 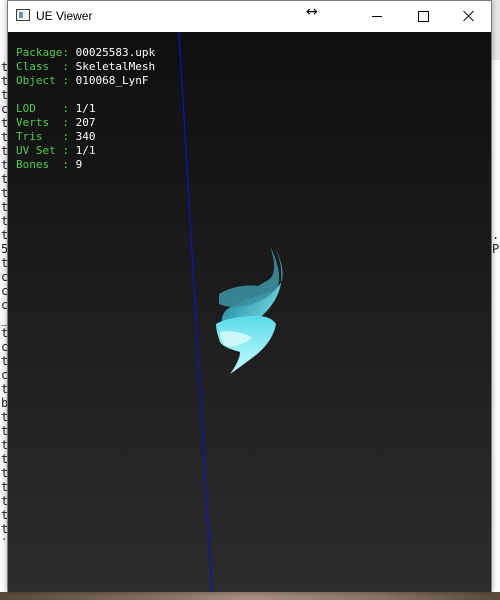 What do you see at coordinates (496, 235) in the screenshot?
I see `console-line: .` at bounding box center [496, 235].